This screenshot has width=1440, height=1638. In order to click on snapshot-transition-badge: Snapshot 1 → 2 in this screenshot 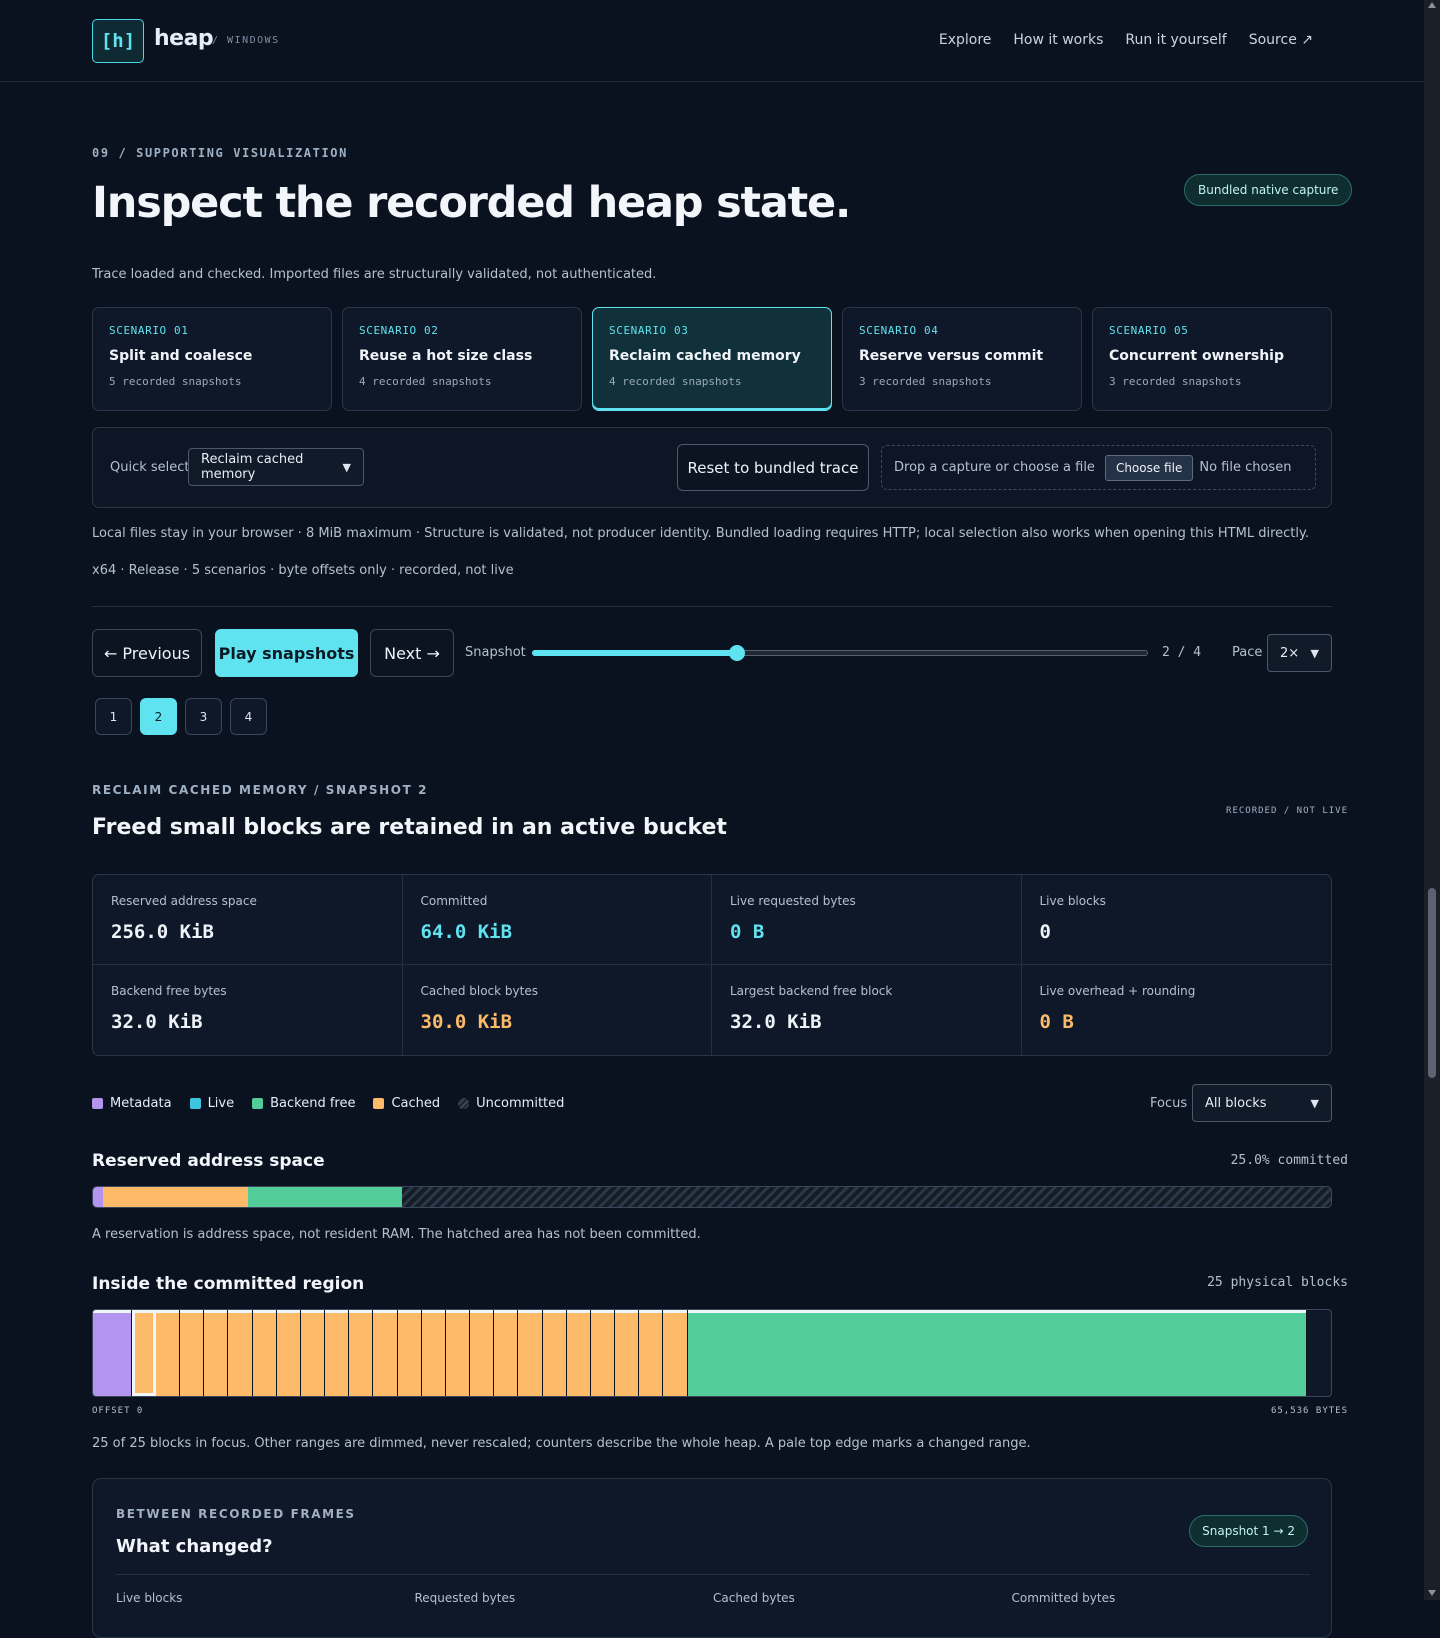, I will do `click(1248, 1531)`.